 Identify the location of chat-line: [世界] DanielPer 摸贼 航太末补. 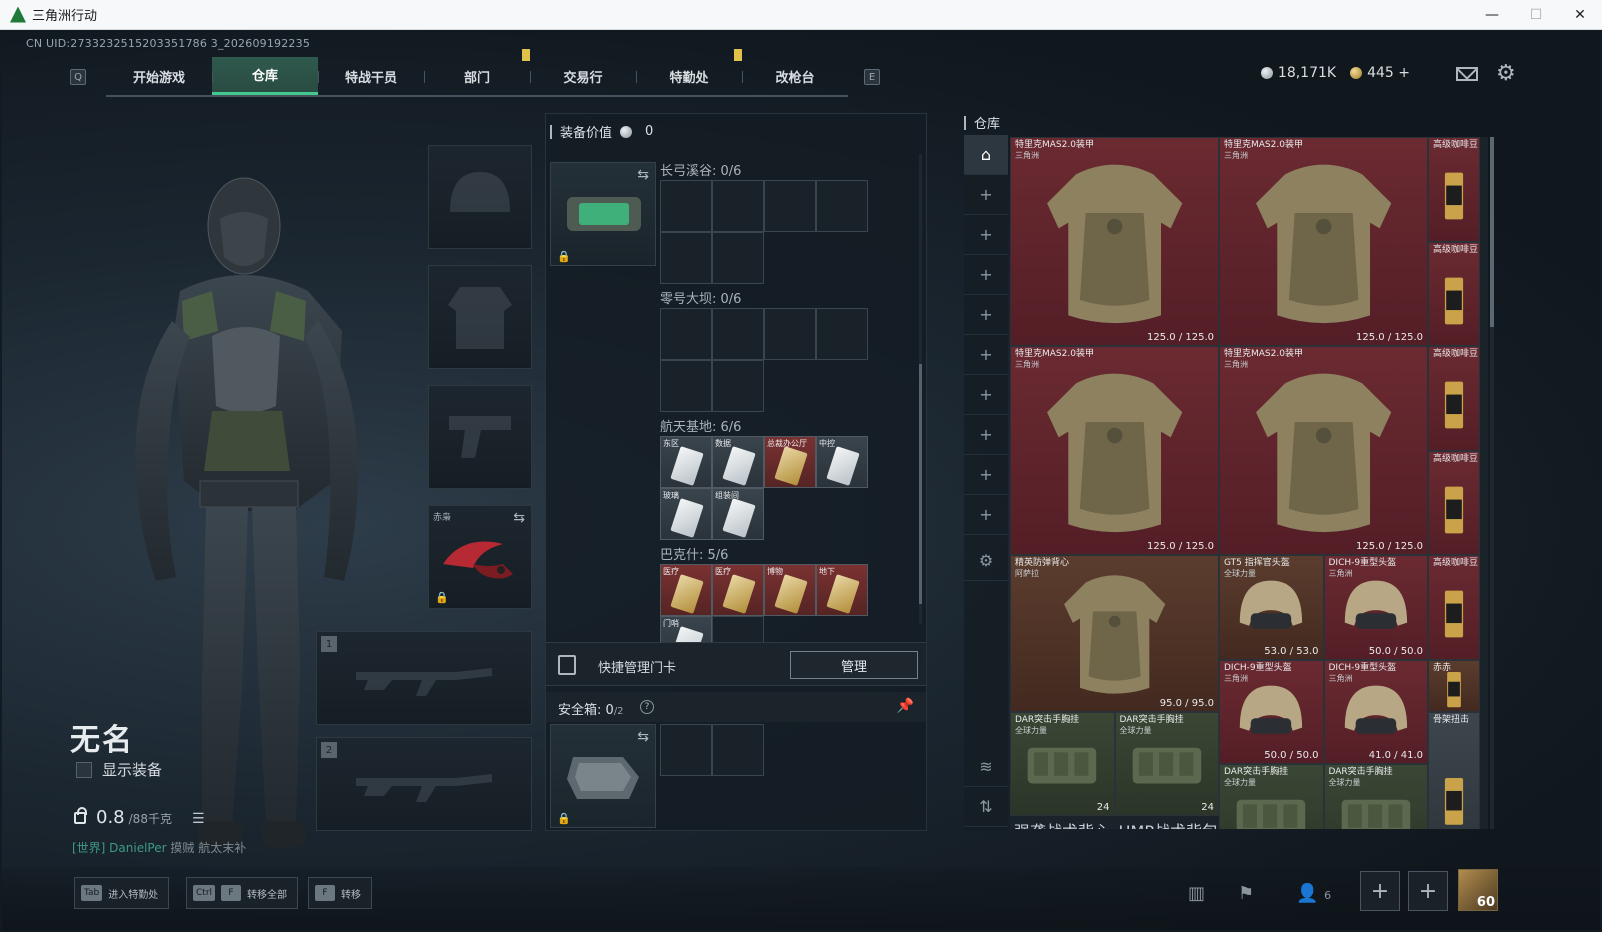
(159, 847).